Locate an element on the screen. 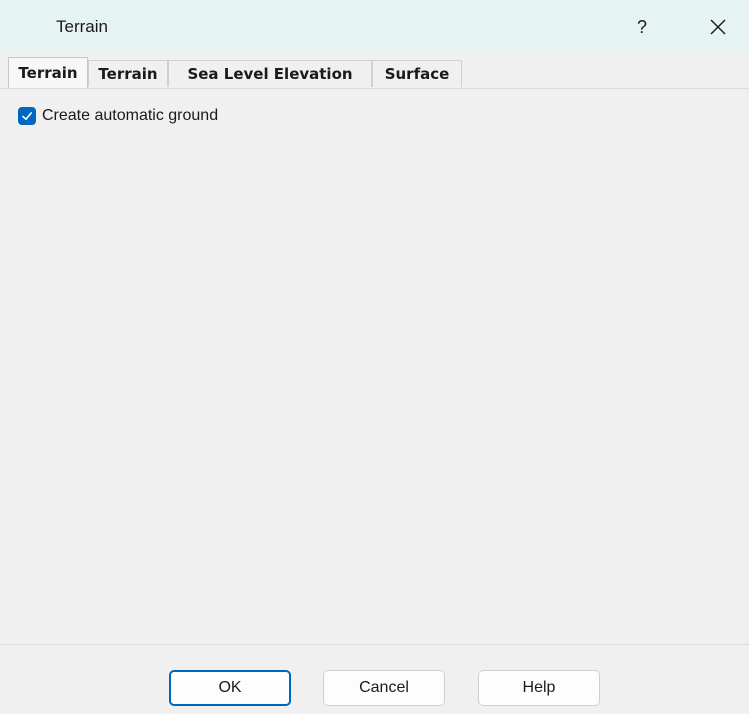 The width and height of the screenshot is (749, 714). tab-surface: Surface is located at coordinates (417, 73).